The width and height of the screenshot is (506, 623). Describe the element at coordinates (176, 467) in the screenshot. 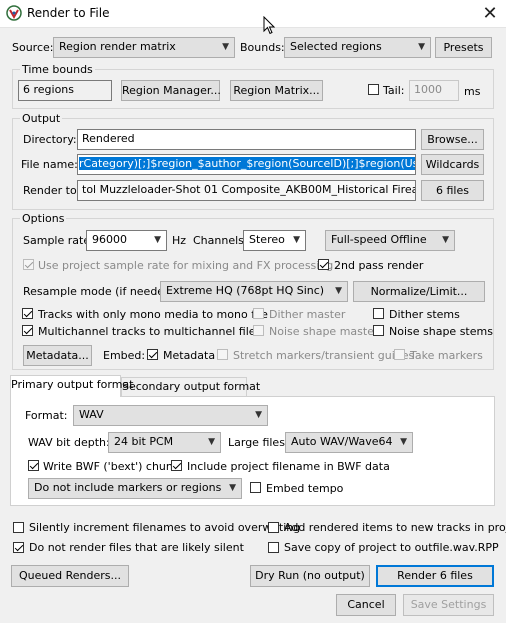

I see `include-filename-checkbox` at that location.